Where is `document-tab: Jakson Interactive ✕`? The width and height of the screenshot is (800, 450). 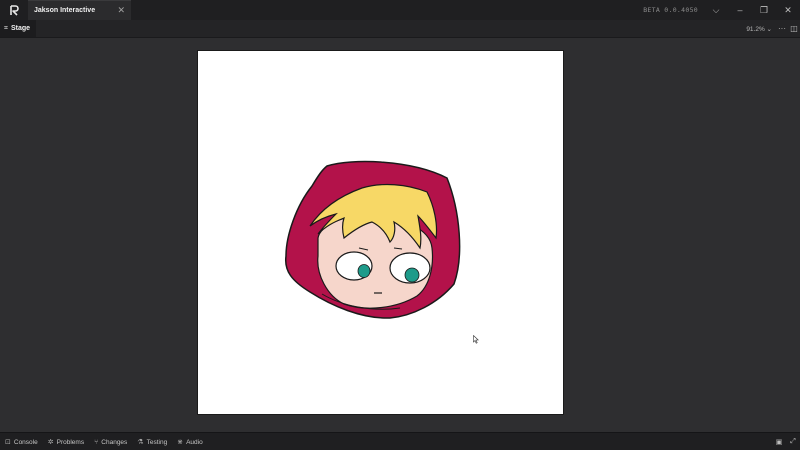 document-tab: Jakson Interactive ✕ is located at coordinates (79, 10).